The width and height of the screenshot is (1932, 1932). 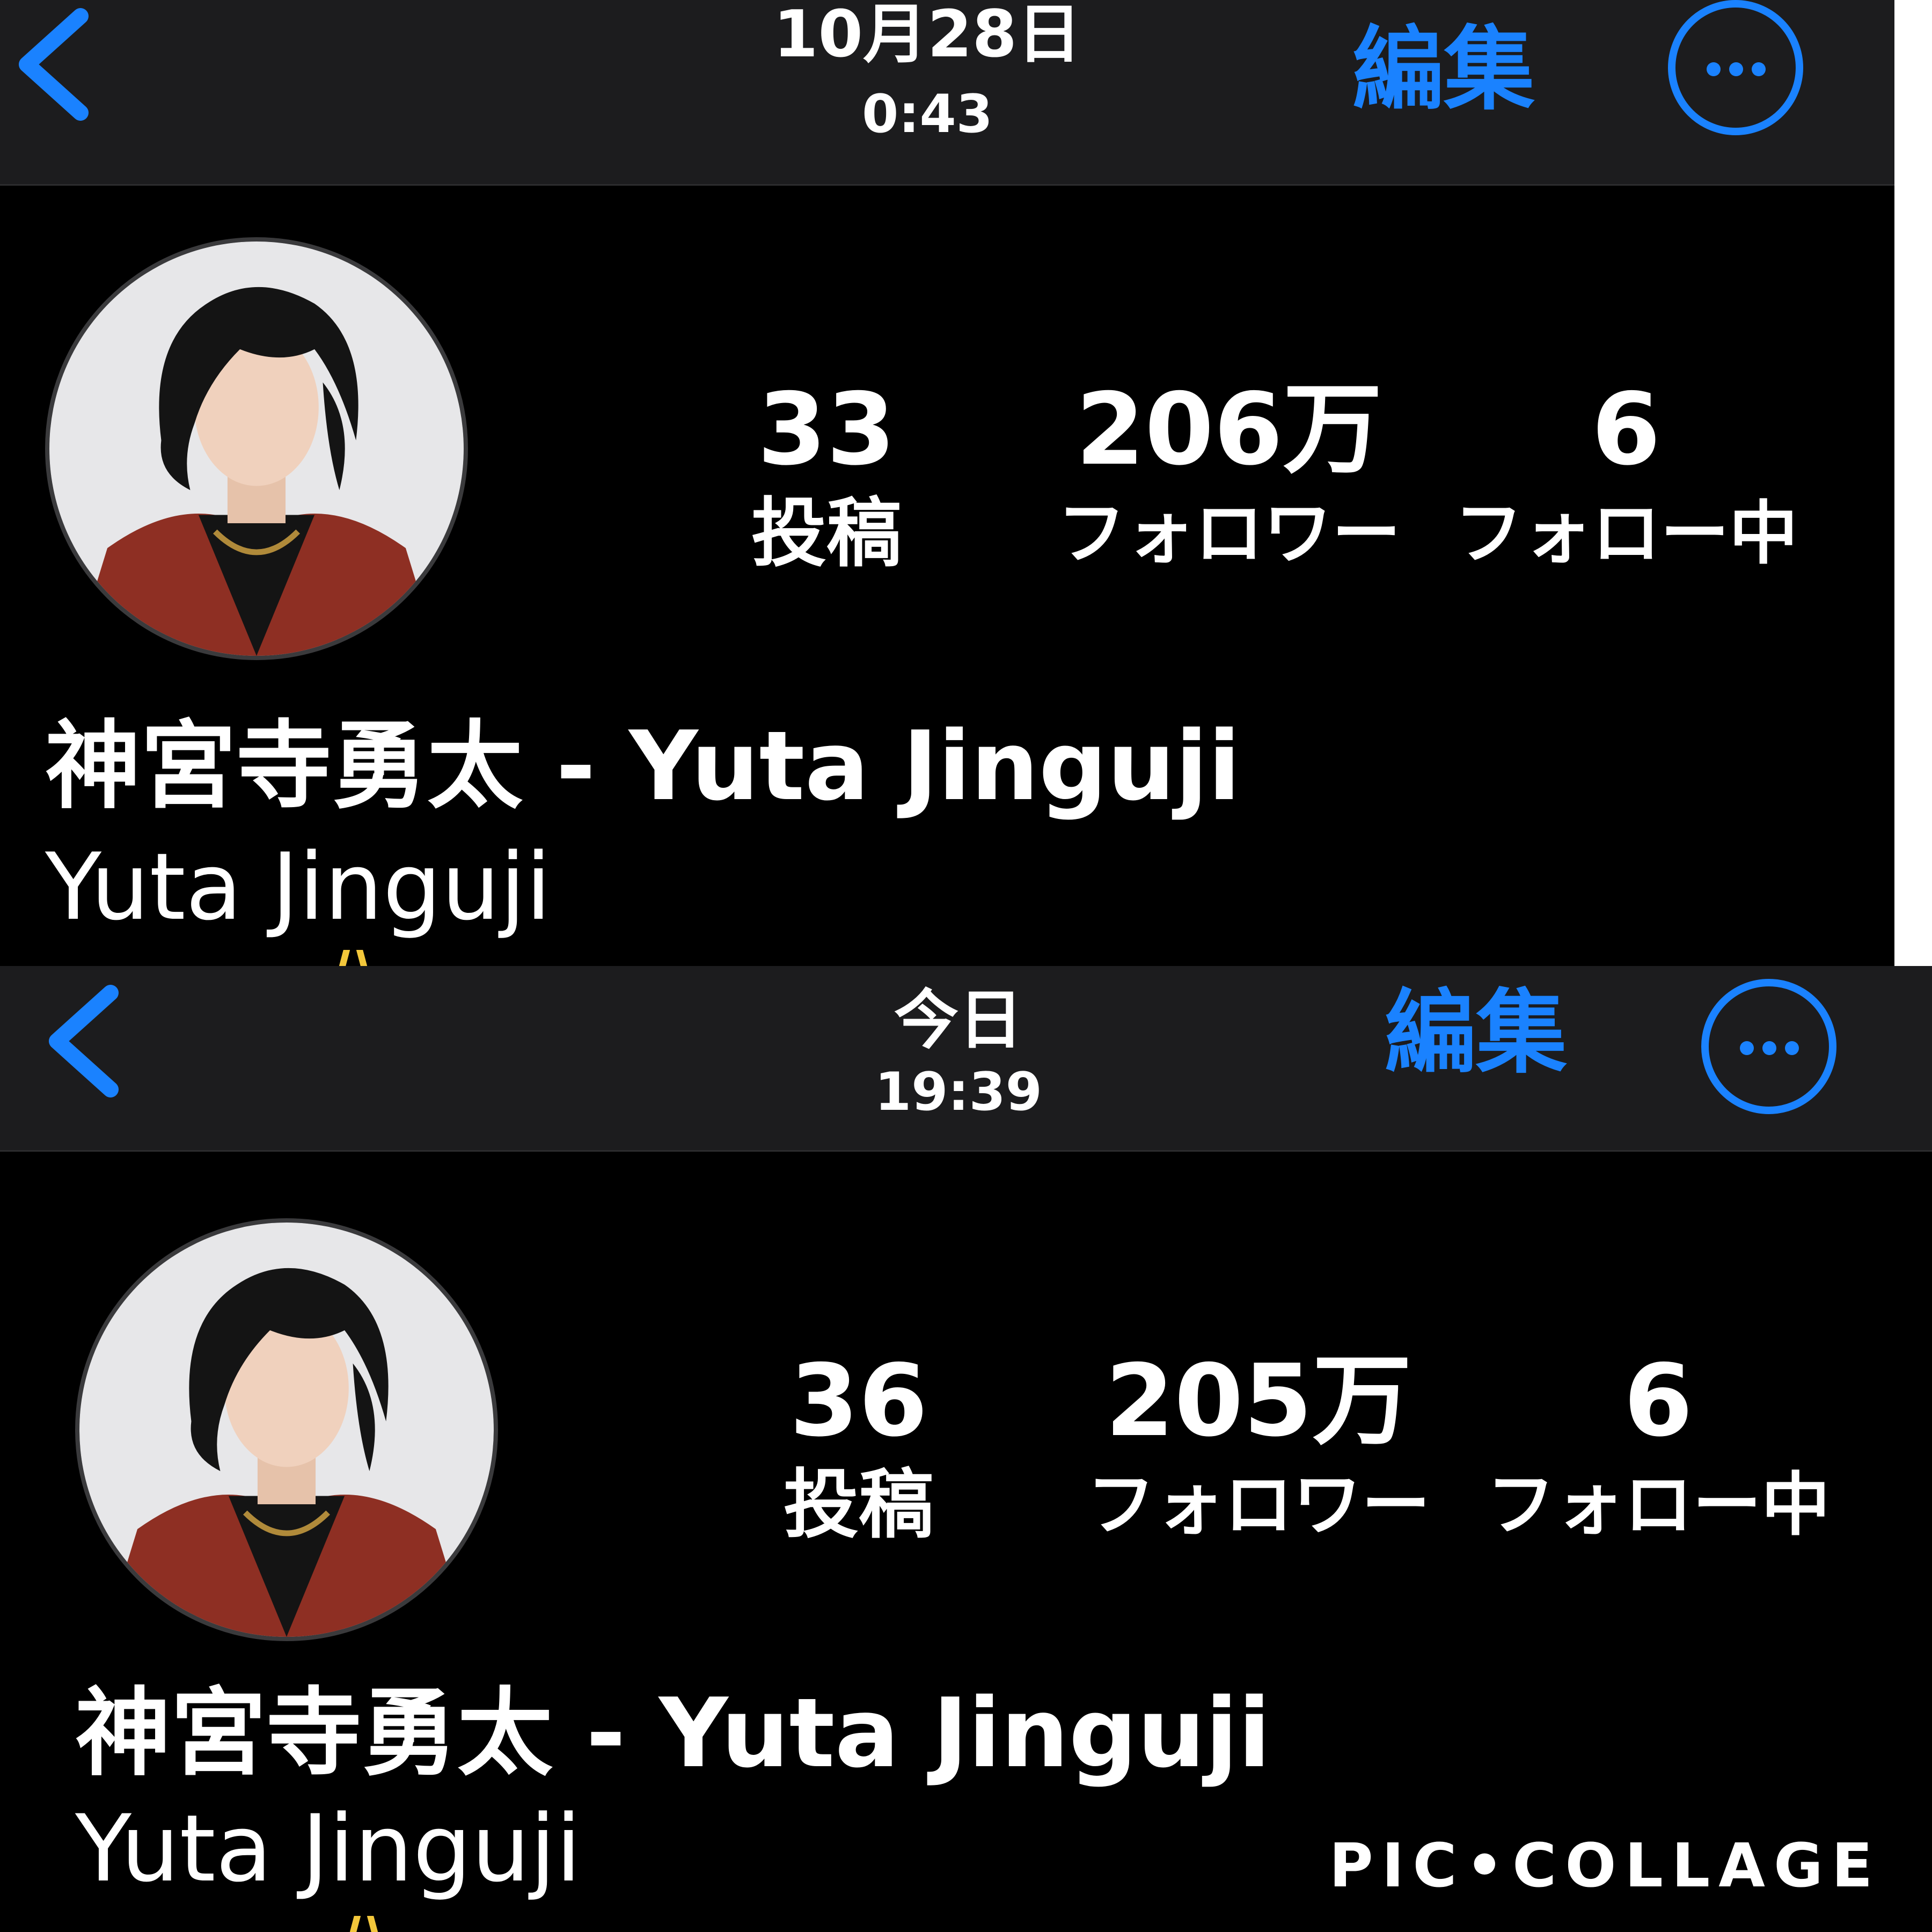 I want to click on posts-count-value: 33, so click(x=826, y=429).